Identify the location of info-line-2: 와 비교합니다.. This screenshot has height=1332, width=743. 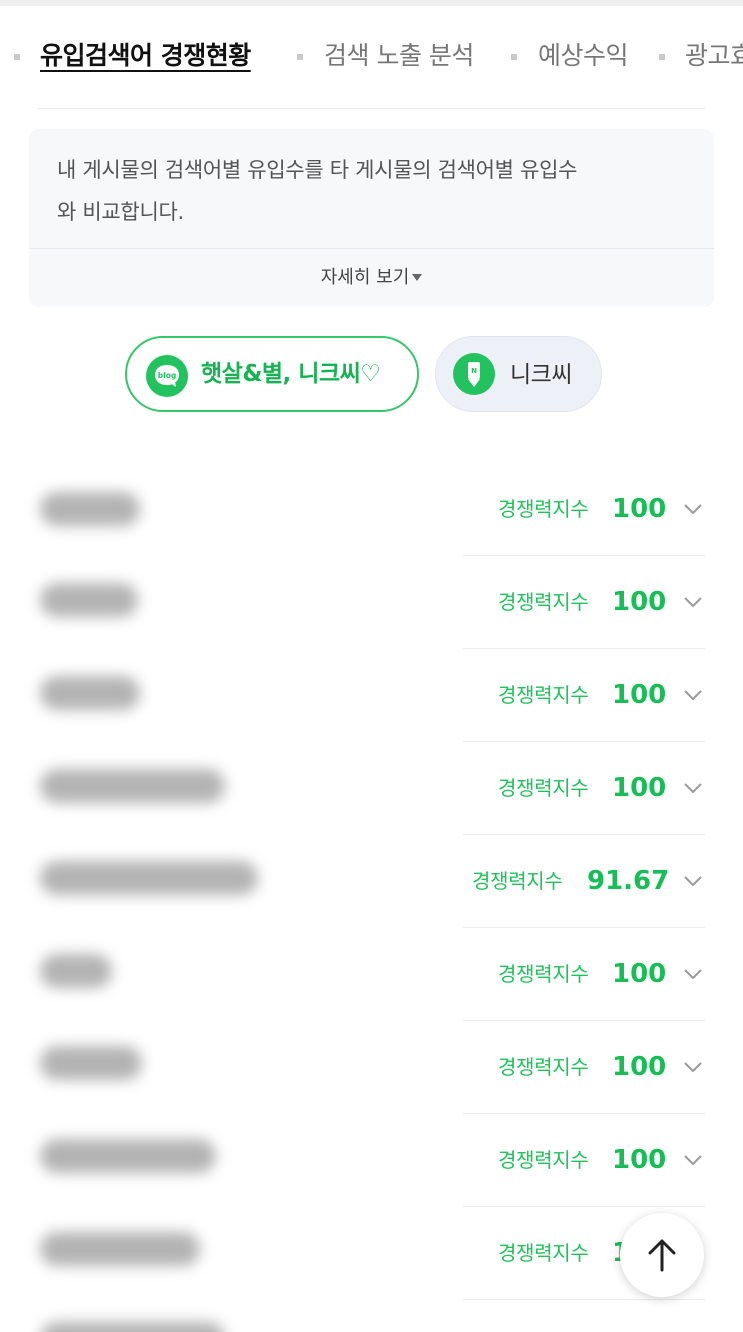
(120, 212).